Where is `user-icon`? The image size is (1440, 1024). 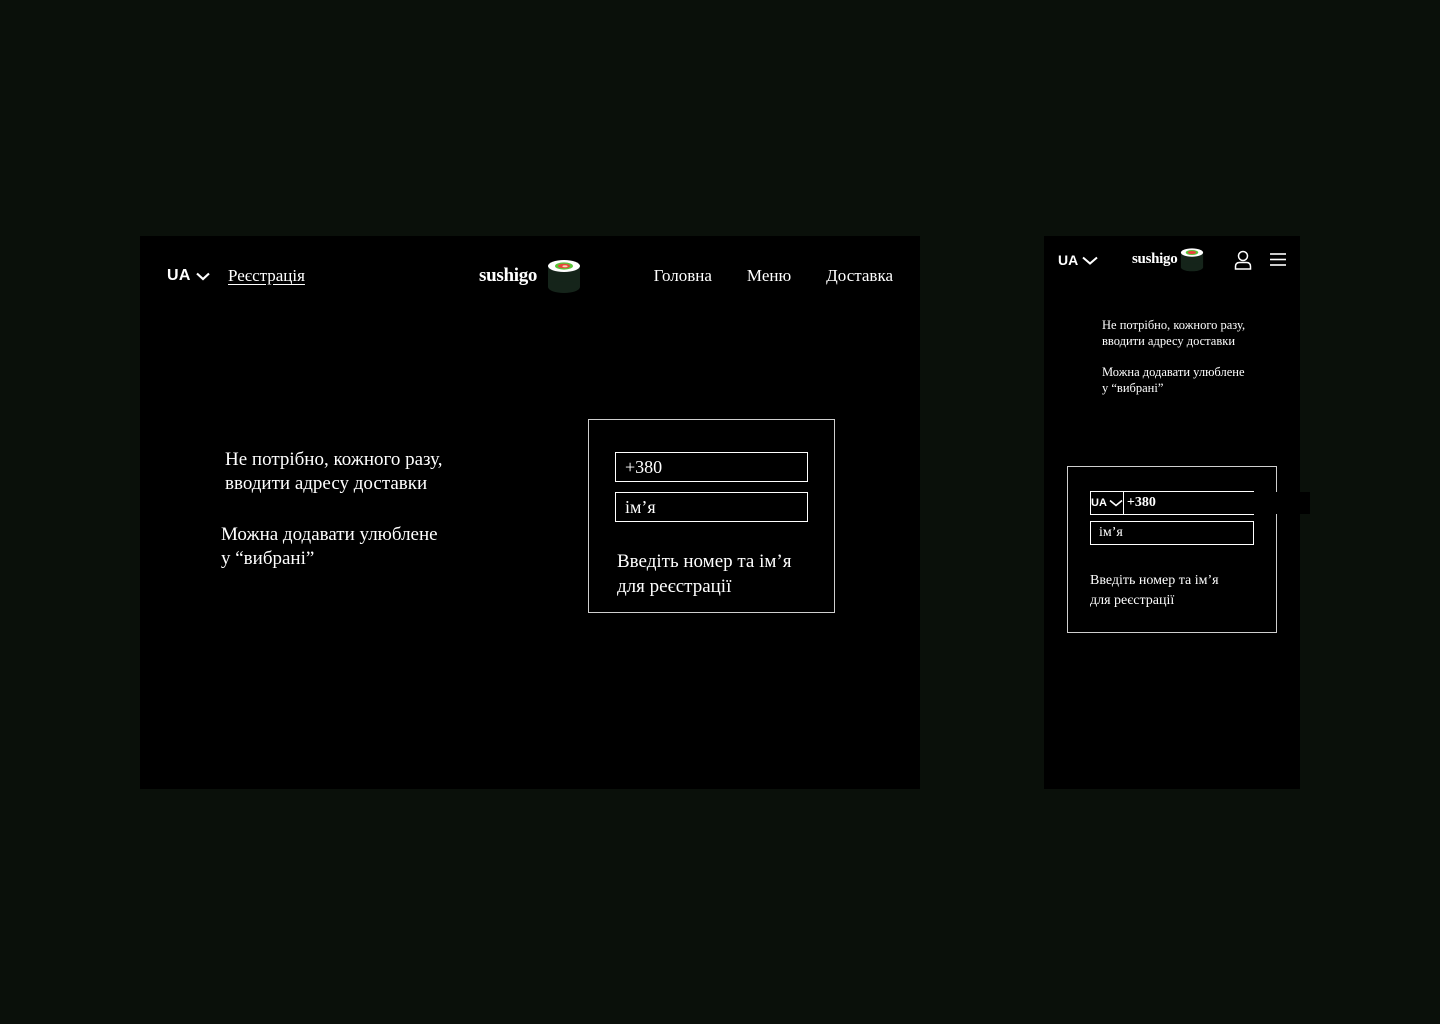 user-icon is located at coordinates (1243, 260).